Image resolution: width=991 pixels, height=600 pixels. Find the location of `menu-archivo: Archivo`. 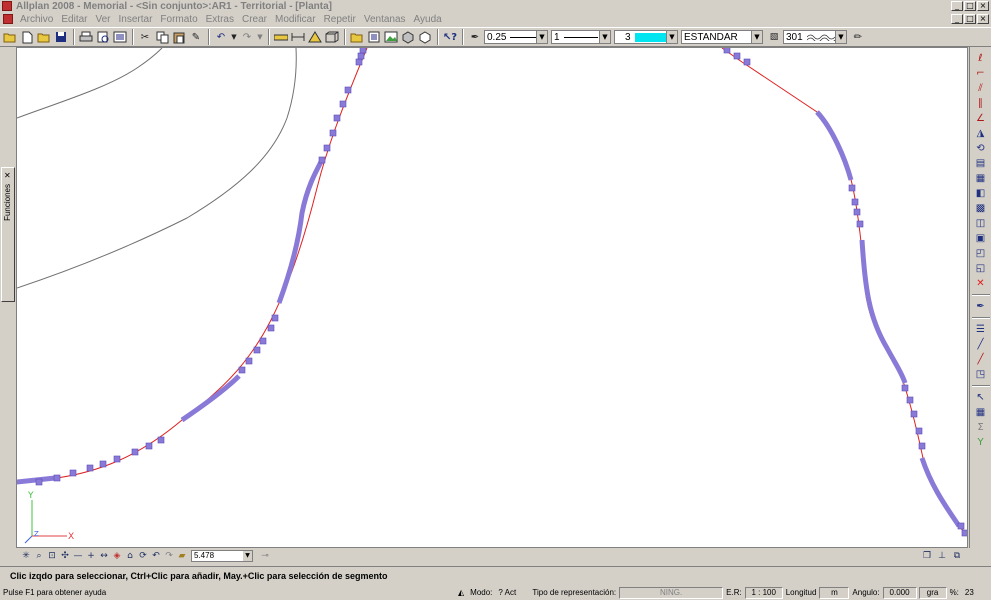

menu-archivo: Archivo is located at coordinates (36, 19).